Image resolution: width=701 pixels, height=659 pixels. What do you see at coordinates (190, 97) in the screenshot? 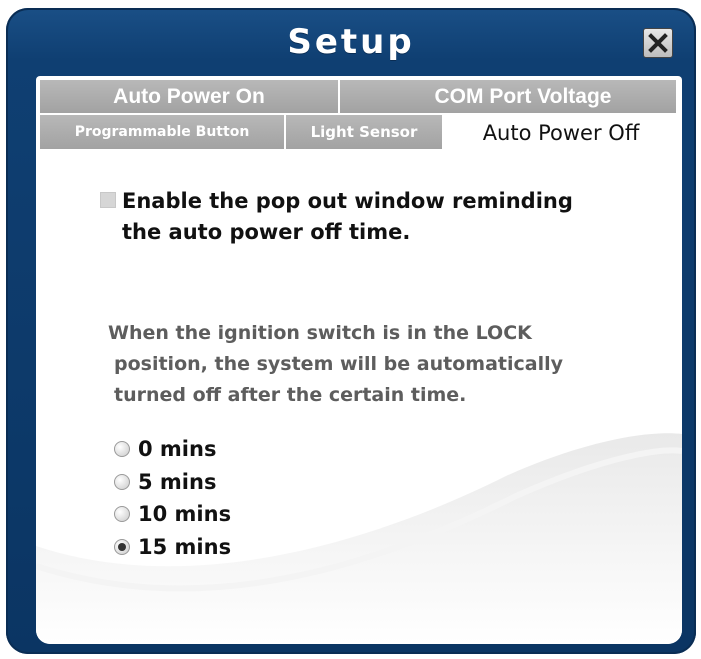
I see `tab-auto-power-on: Auto Power On` at bounding box center [190, 97].